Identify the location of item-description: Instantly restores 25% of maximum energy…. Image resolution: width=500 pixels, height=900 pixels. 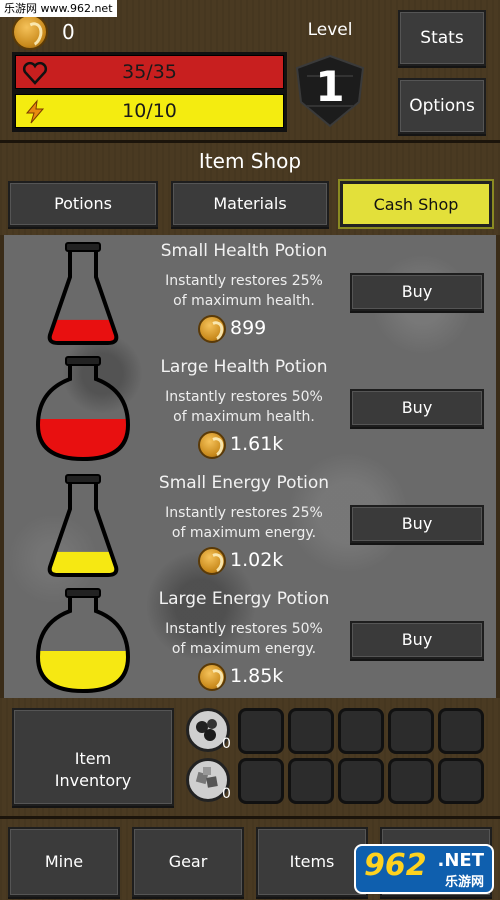
(244, 523).